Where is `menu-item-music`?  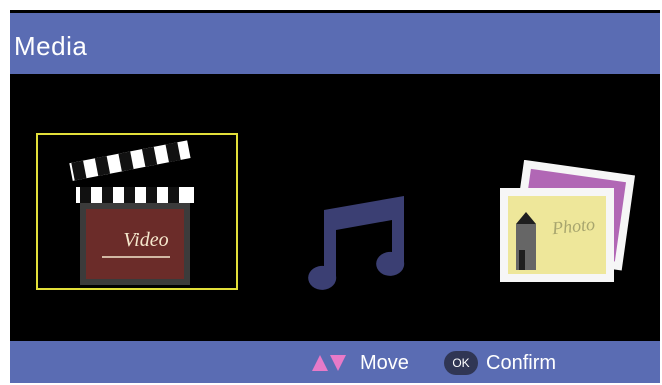
menu-item-music is located at coordinates (353, 240).